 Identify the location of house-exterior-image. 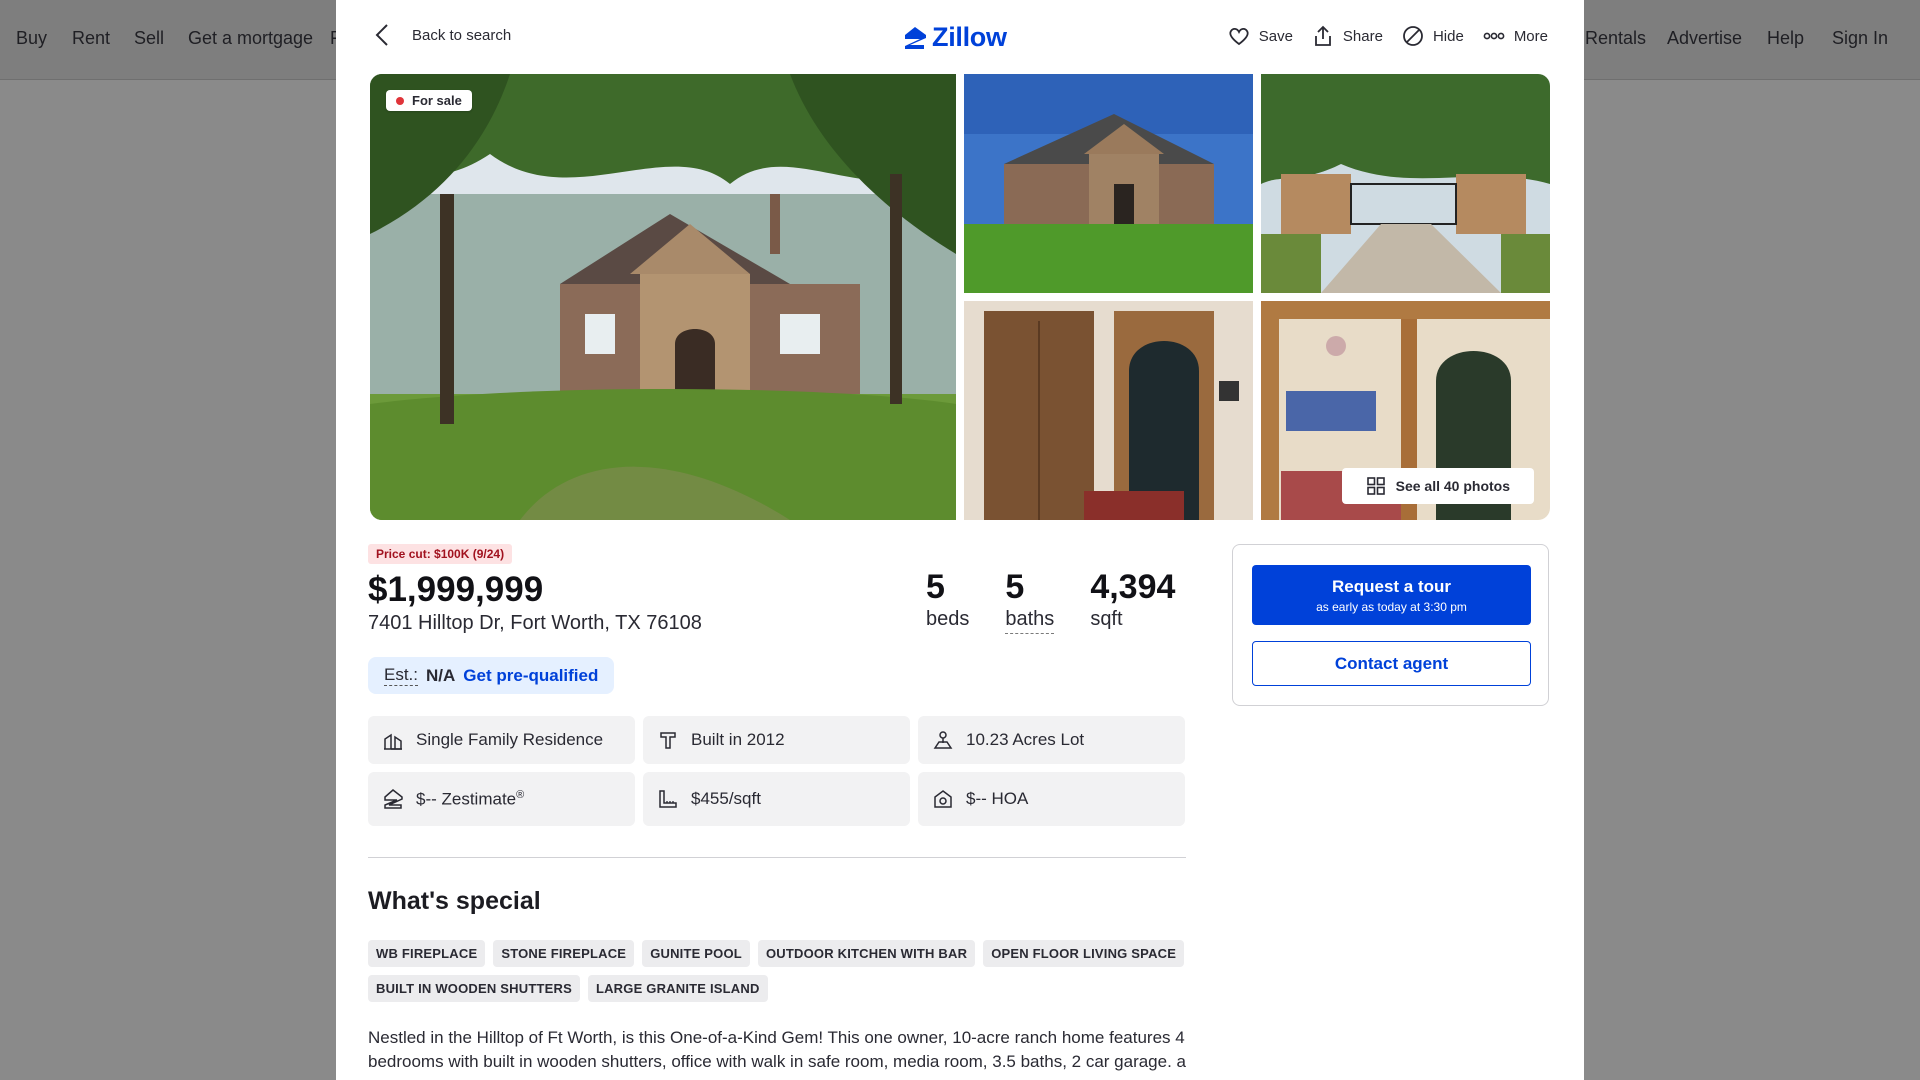
(663, 297).